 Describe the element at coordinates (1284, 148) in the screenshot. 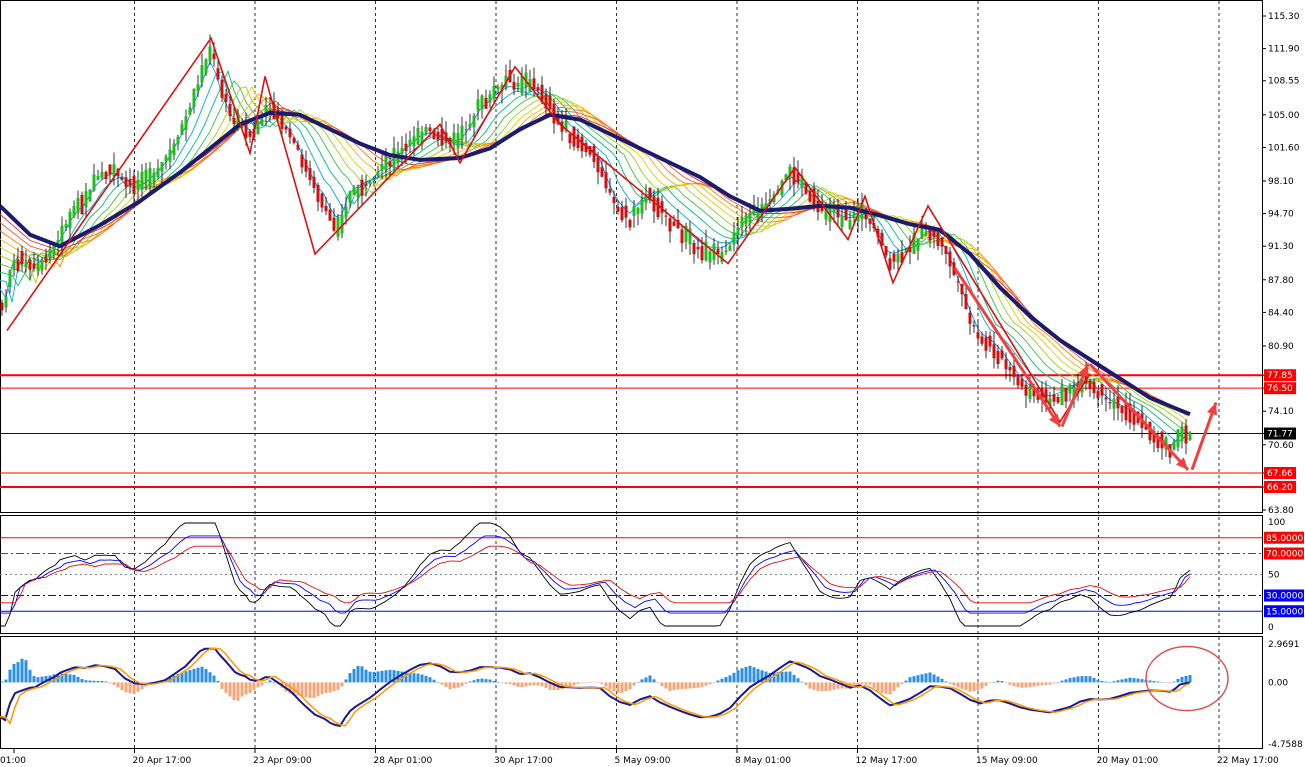

I see `y-tick-label: 101.60` at that location.